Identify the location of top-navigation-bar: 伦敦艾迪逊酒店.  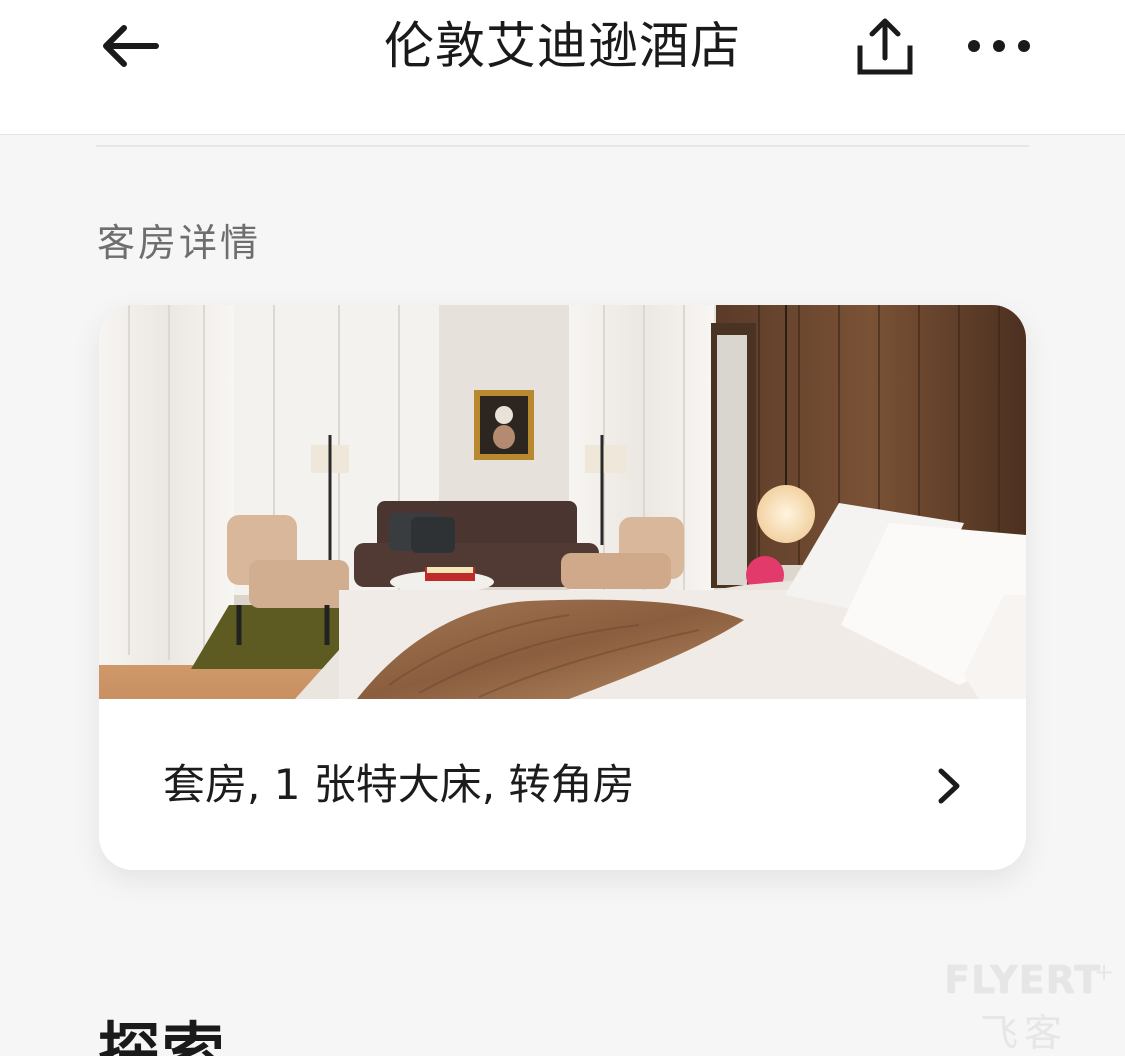
(562, 67).